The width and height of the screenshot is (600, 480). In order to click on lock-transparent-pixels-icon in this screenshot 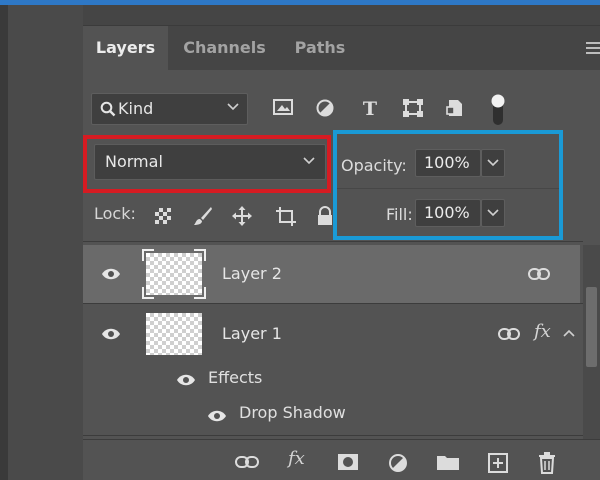, I will do `click(163, 216)`.